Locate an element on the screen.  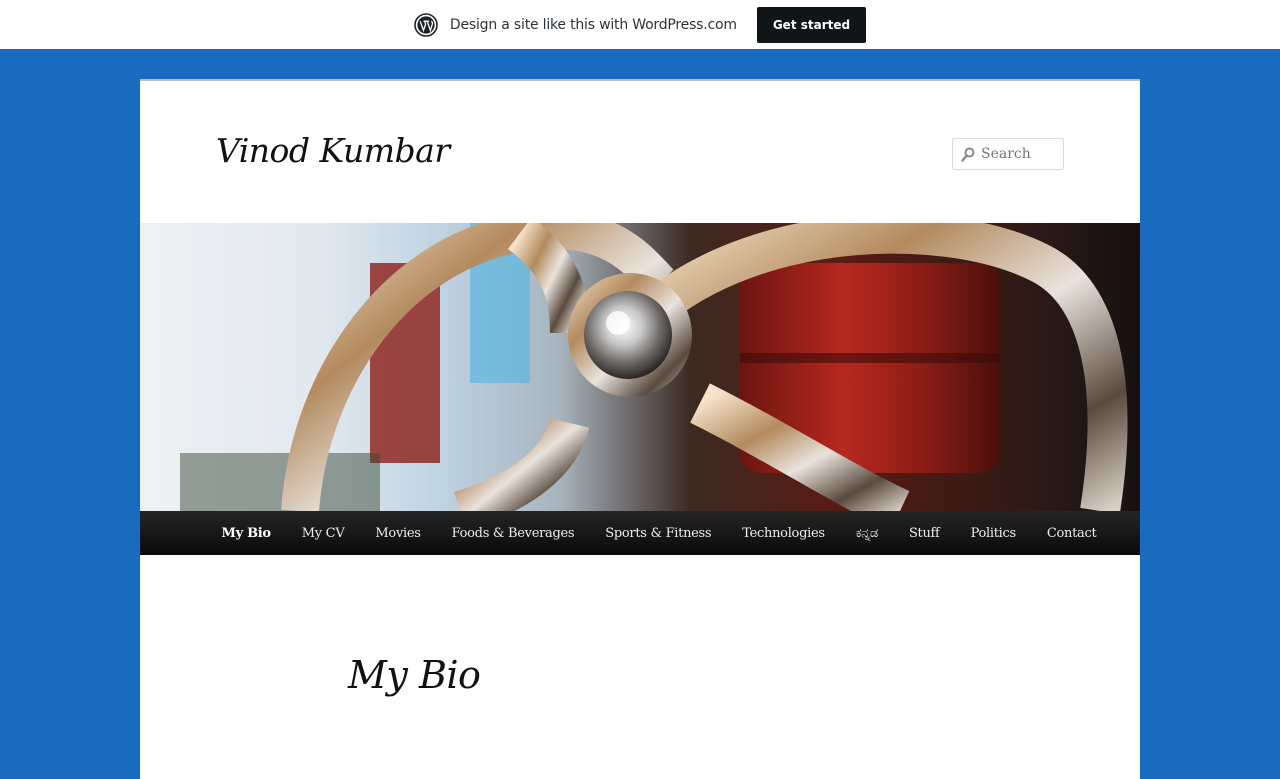
search-box is located at coordinates (1008, 154).